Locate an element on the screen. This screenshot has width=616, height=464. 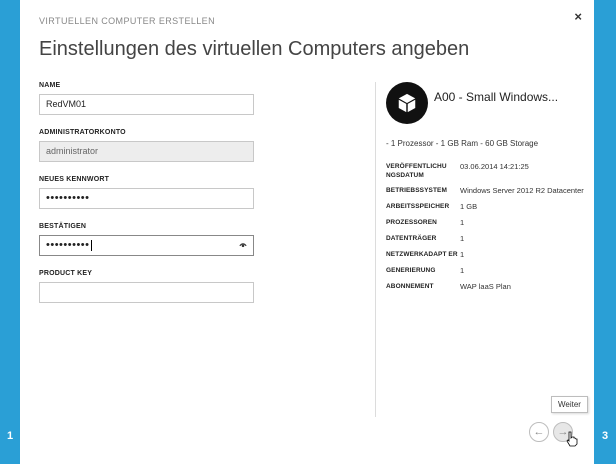
admin-account-label: ADMINISTRATORKONTO is located at coordinates (82, 132).